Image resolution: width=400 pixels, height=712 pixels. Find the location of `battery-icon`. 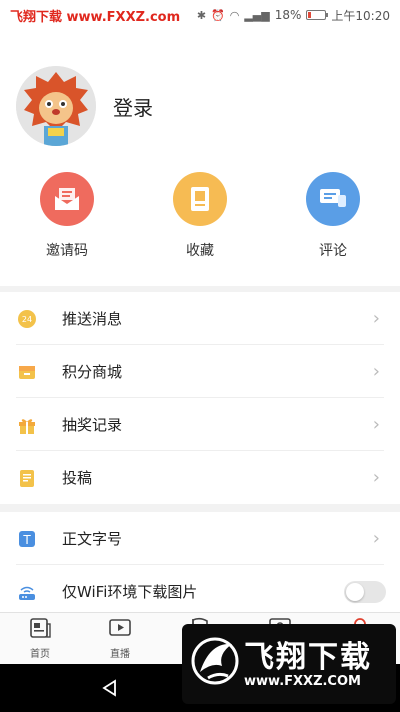

battery-icon is located at coordinates (317, 15).